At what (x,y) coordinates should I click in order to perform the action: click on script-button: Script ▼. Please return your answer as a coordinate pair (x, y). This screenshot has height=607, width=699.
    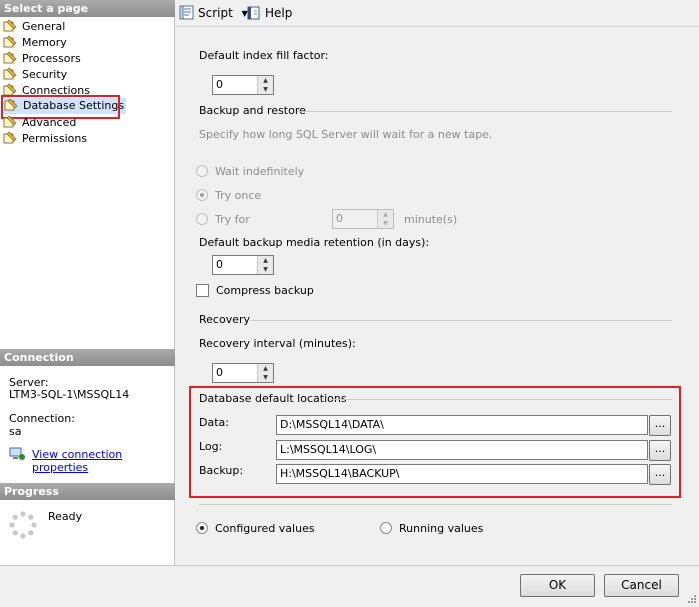
    Looking at the image, I should click on (213, 13).